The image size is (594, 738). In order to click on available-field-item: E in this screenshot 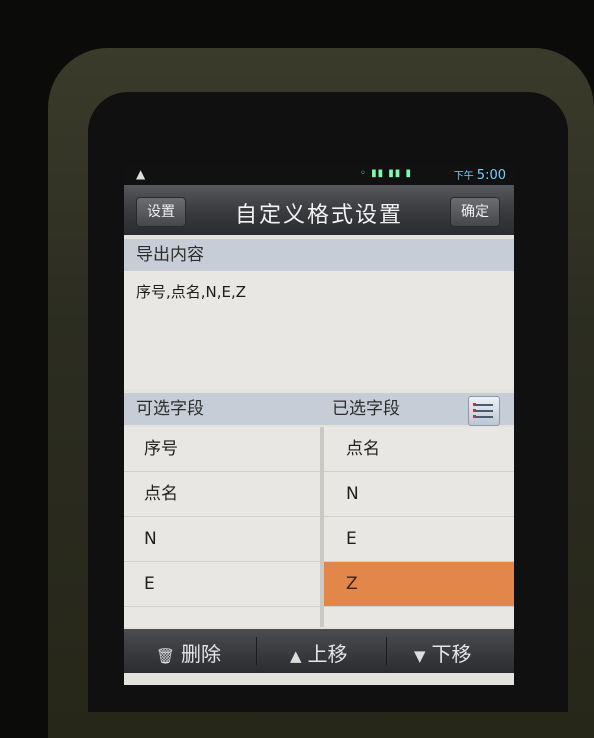, I will do `click(222, 584)`.